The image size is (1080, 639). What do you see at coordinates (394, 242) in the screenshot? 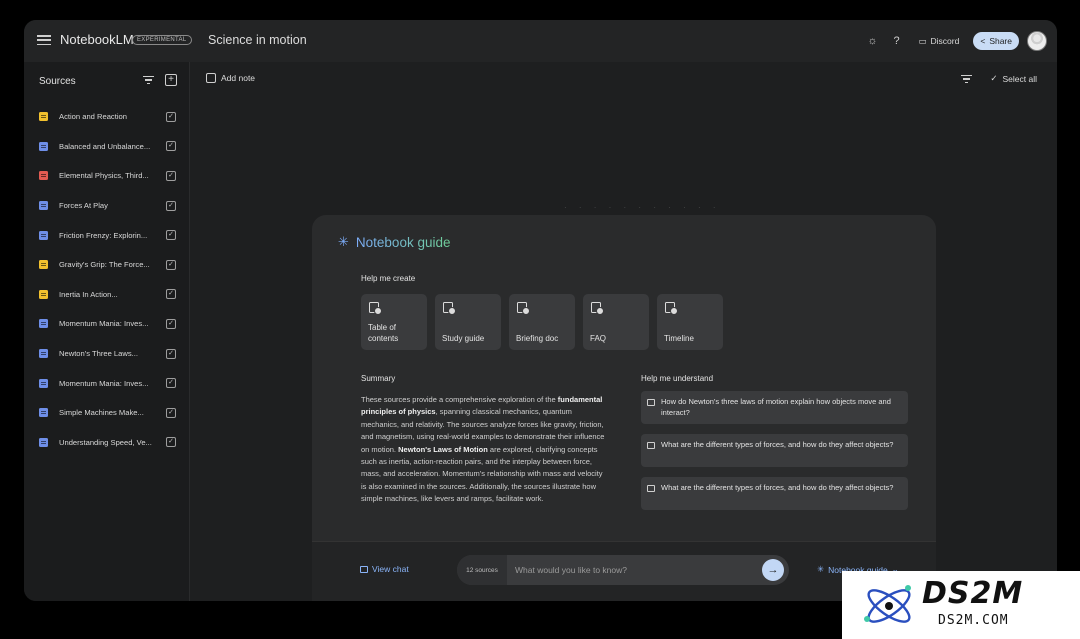
I see `guide-title: ✳ Notebook guide` at bounding box center [394, 242].